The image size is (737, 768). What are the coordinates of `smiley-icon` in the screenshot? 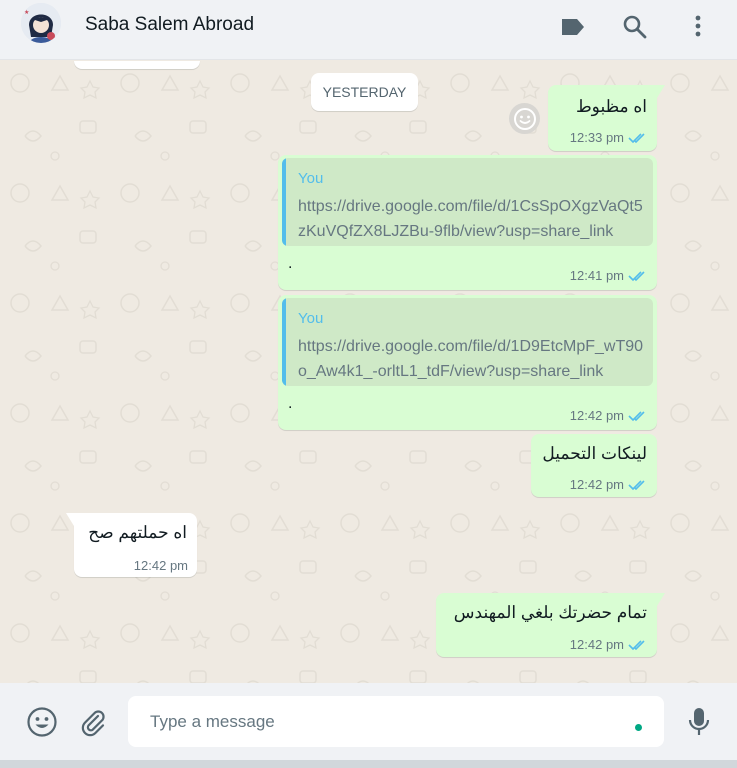 It's located at (524, 118).